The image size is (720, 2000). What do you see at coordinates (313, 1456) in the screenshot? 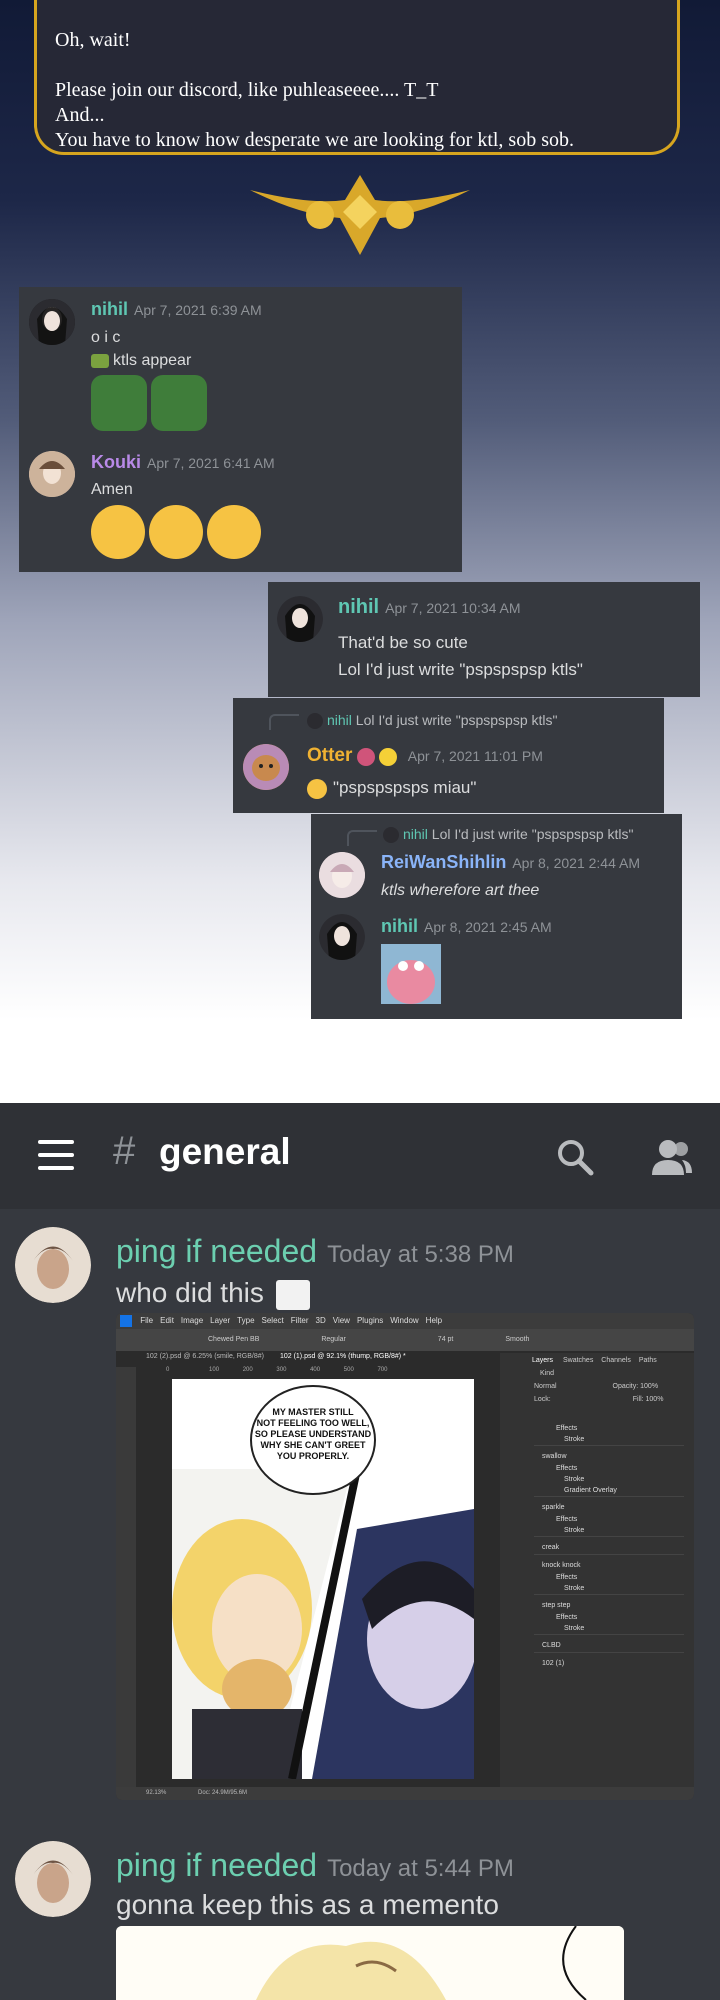
I see `bubble-text: YOU PROPERLY.` at bounding box center [313, 1456].